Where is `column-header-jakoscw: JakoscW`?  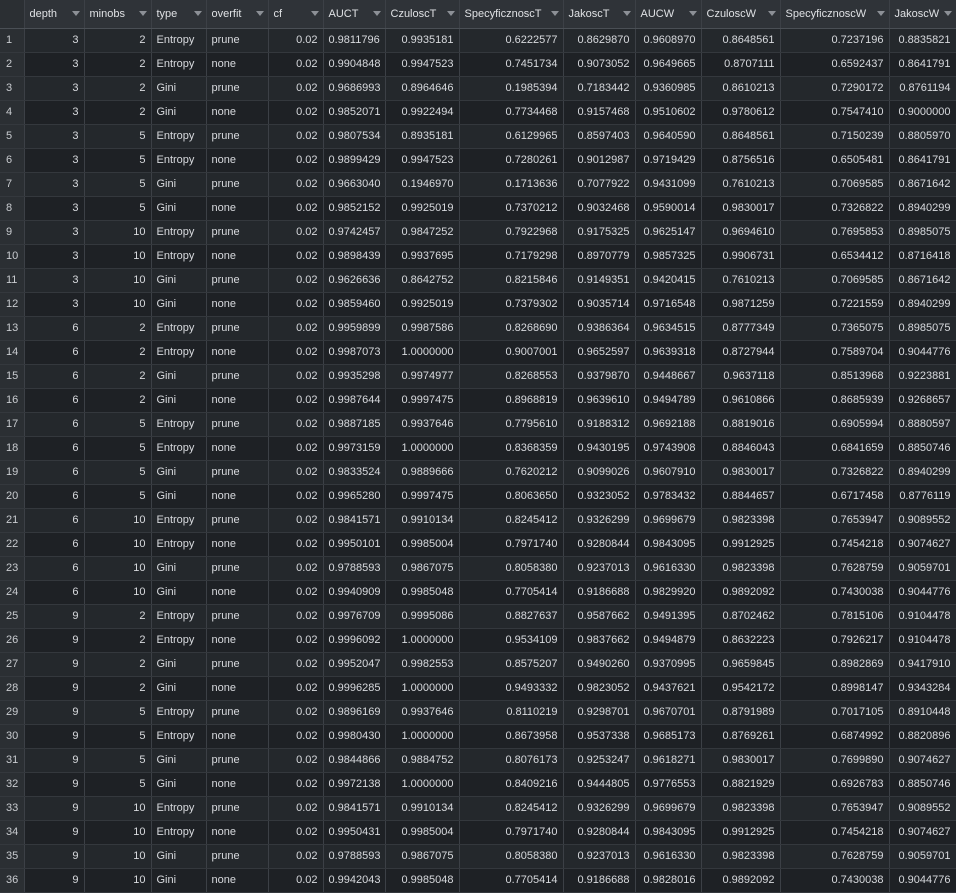 column-header-jakoscw: JakoscW is located at coordinates (922, 14).